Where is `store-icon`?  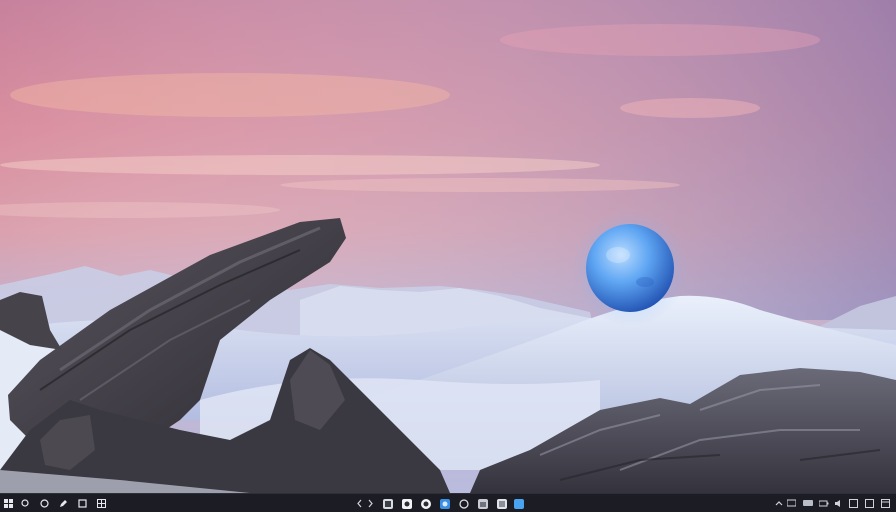 store-icon is located at coordinates (482, 503).